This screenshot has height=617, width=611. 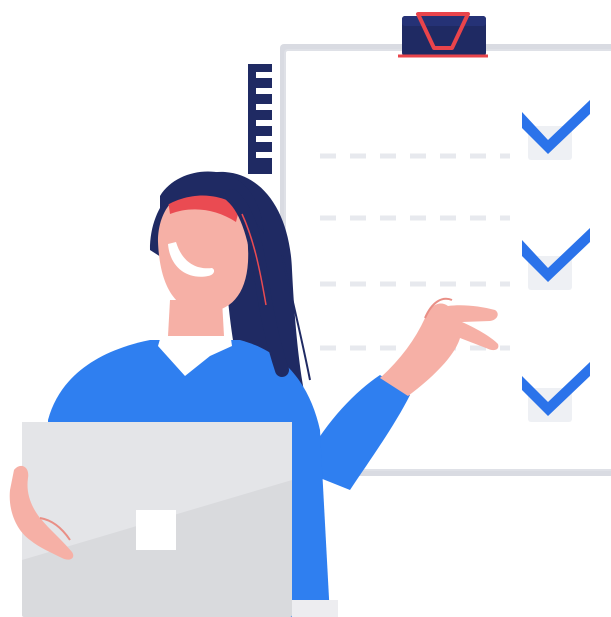 What do you see at coordinates (443, 35) in the screenshot?
I see `binder-clip` at bounding box center [443, 35].